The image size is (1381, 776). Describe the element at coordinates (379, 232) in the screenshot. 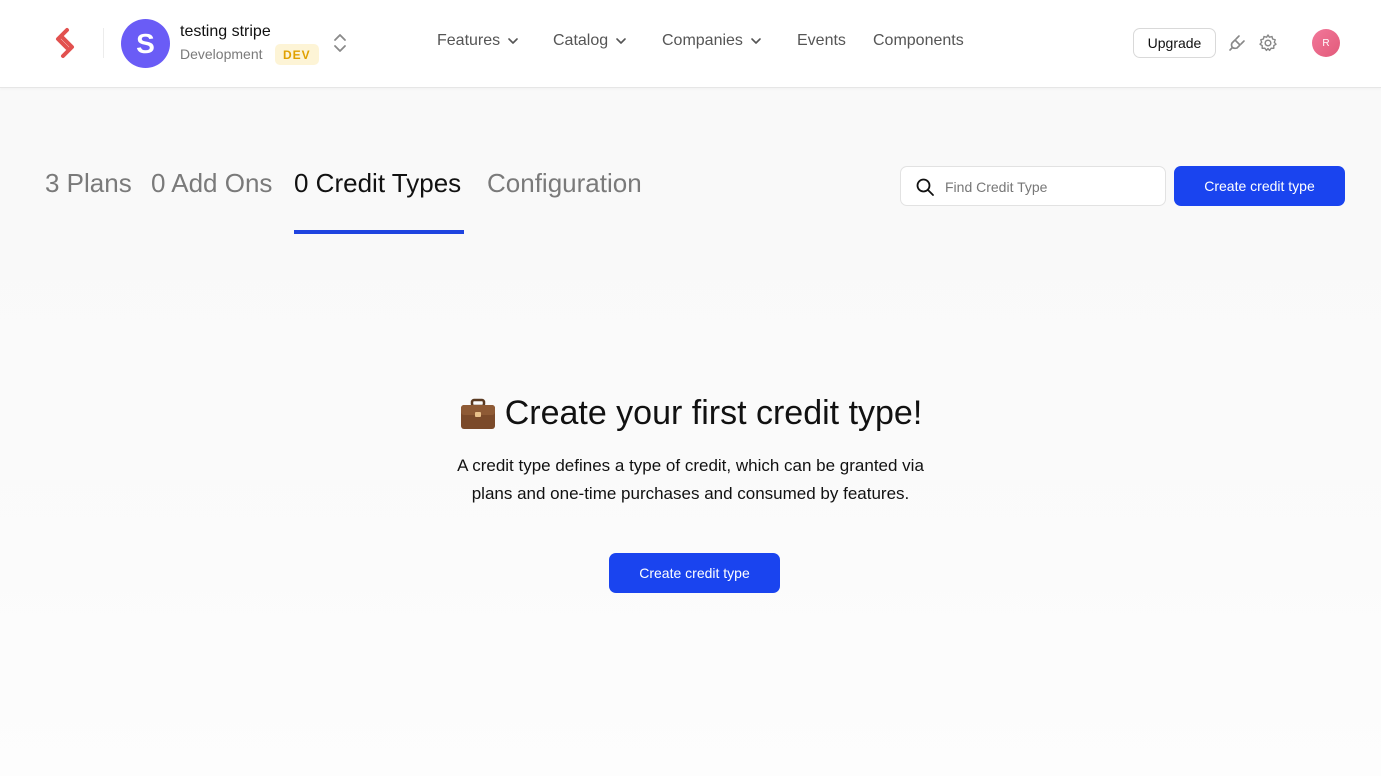

I see `active-tab-indicator` at that location.